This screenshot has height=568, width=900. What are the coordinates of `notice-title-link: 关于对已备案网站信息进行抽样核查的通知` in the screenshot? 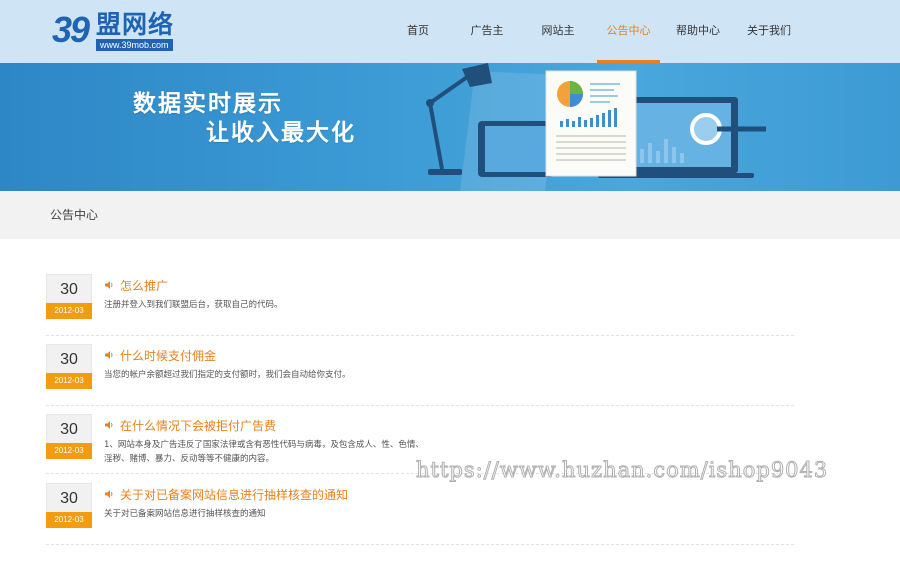 It's located at (234, 494).